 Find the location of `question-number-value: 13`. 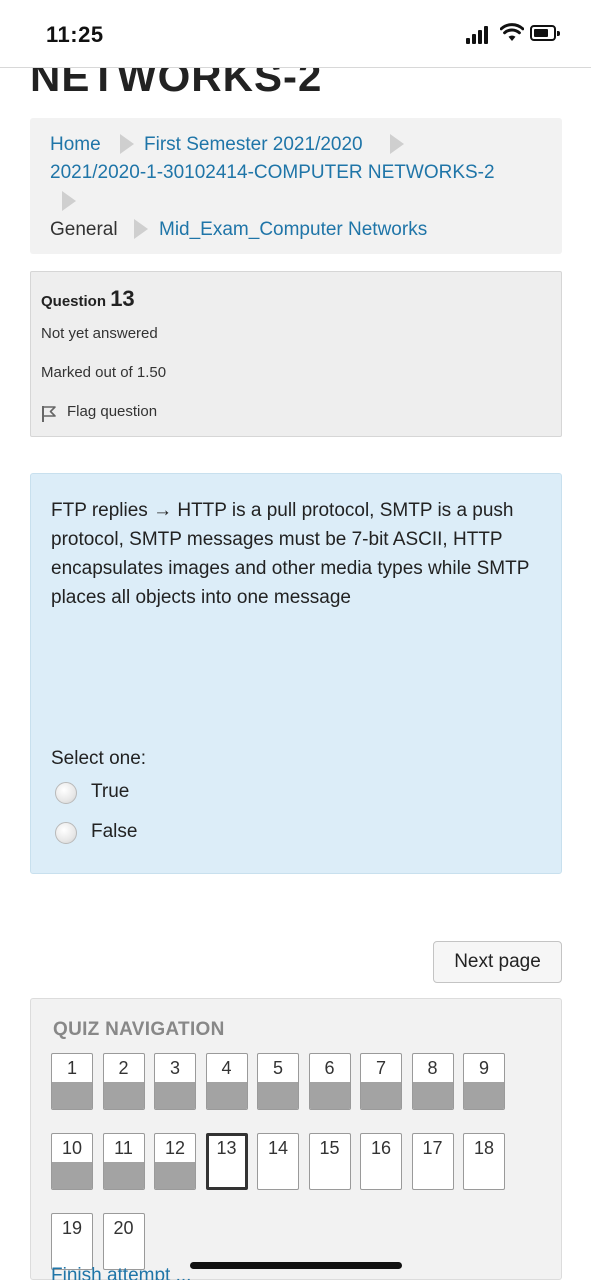

question-number-value: 13 is located at coordinates (122, 298).